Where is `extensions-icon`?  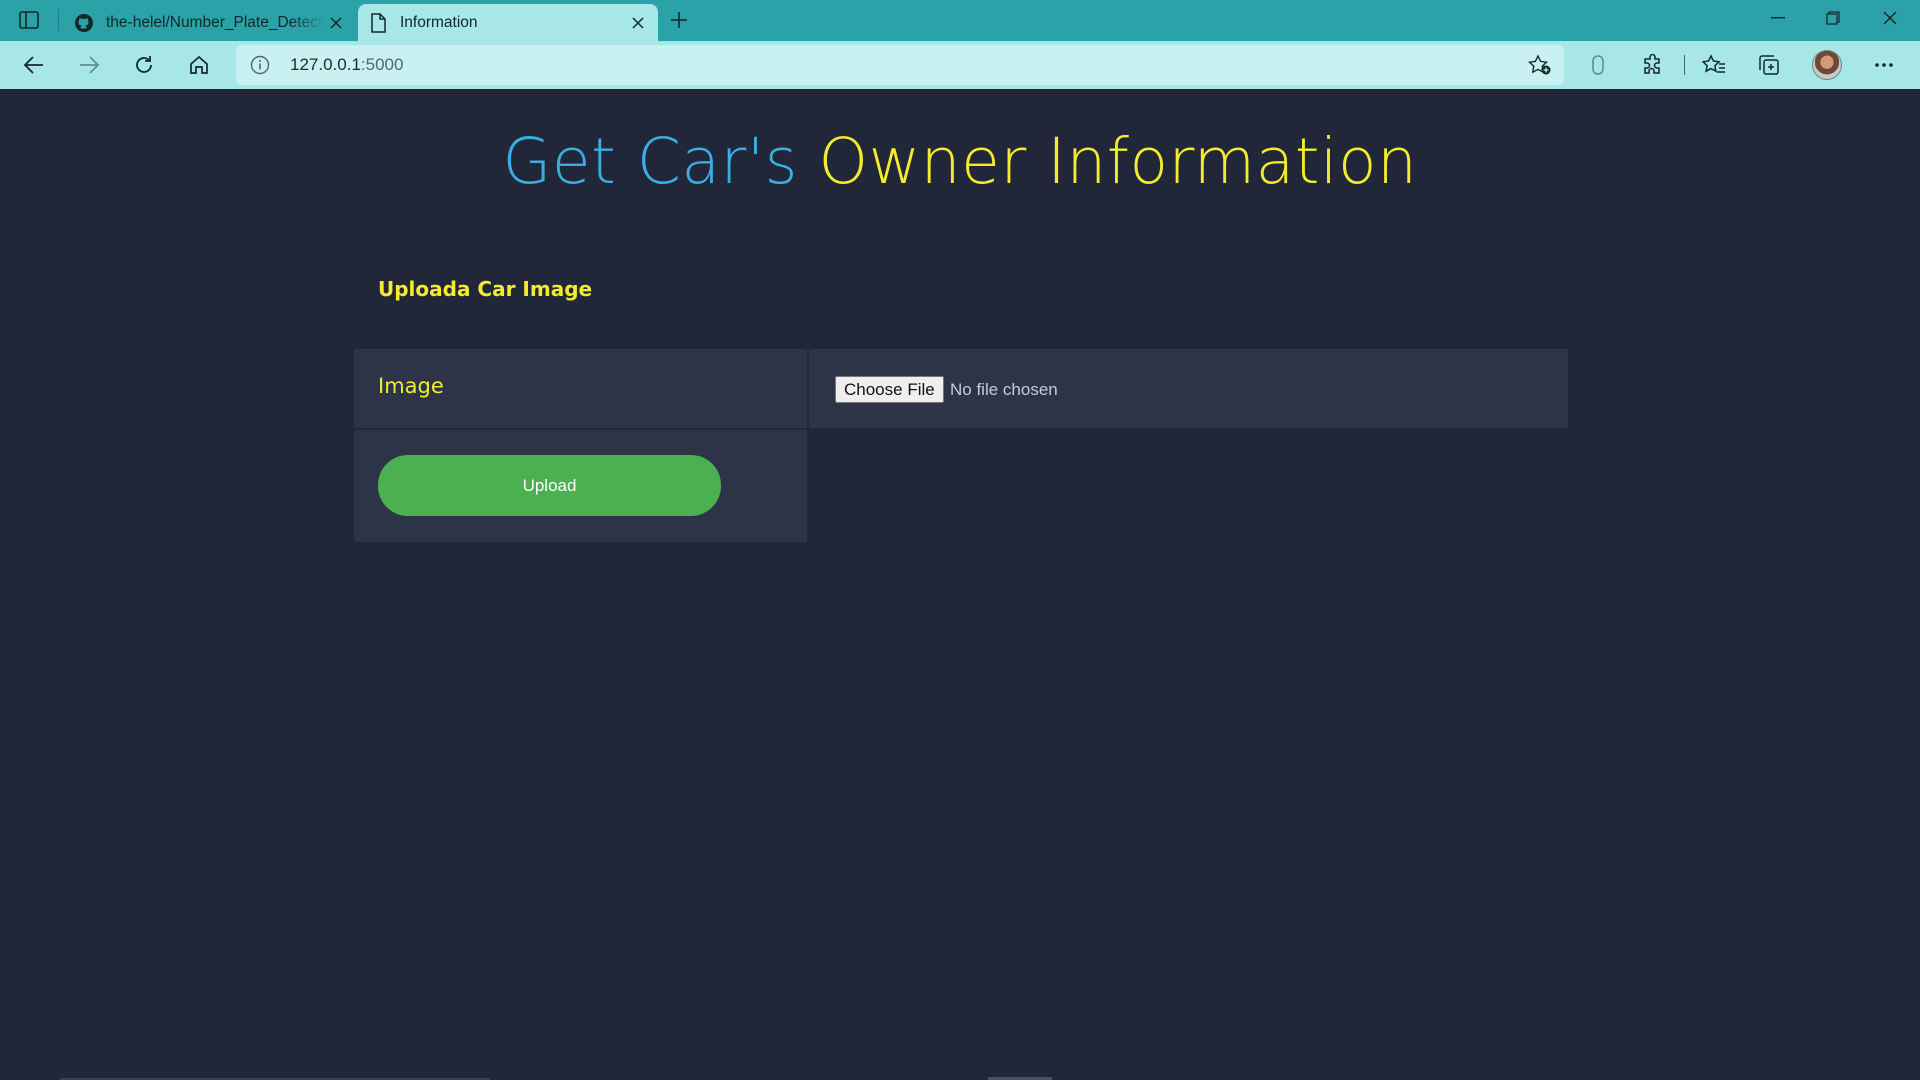 extensions-icon is located at coordinates (1653, 65).